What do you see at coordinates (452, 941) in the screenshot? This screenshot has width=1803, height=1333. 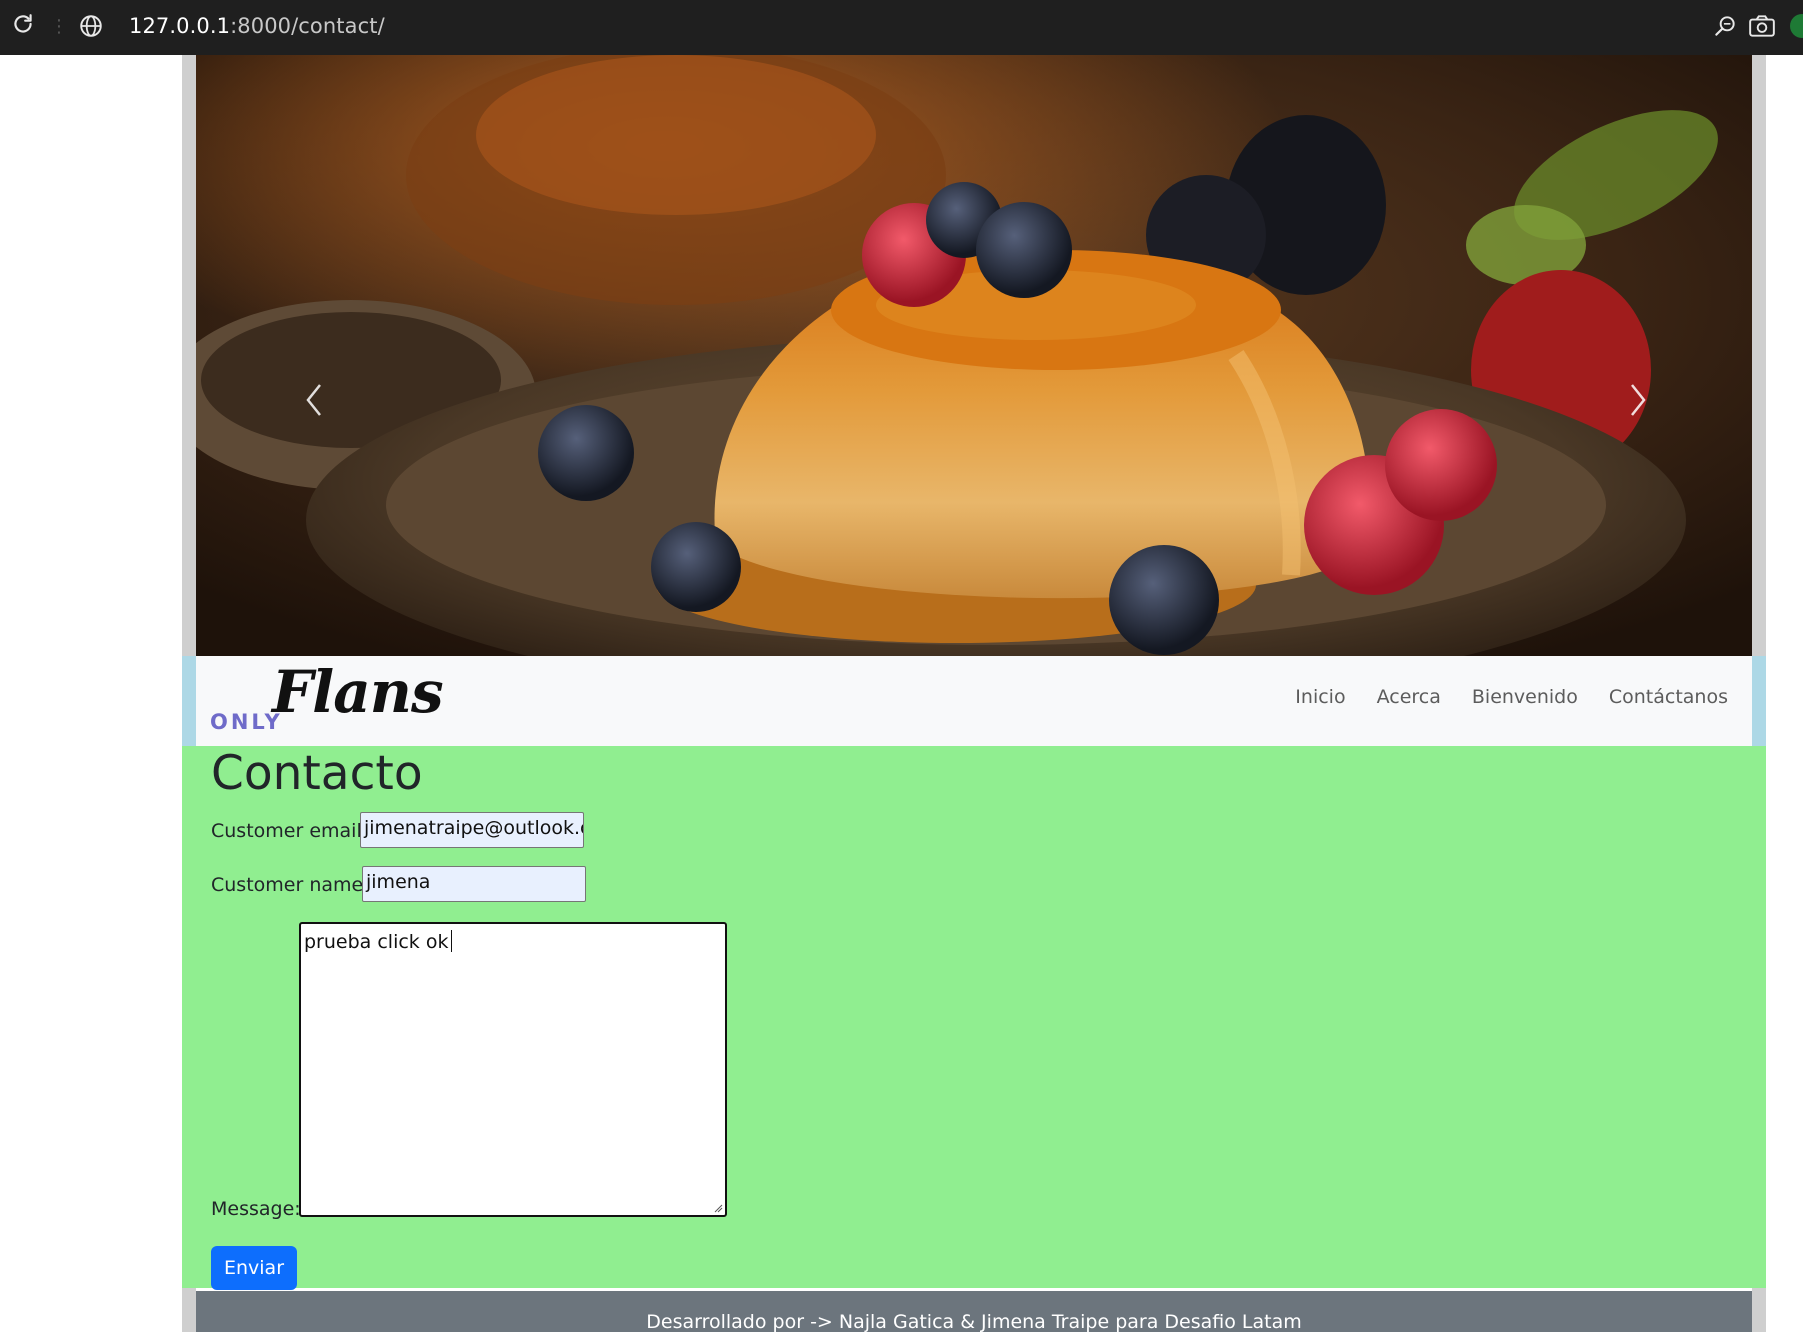 I see `text-caret` at bounding box center [452, 941].